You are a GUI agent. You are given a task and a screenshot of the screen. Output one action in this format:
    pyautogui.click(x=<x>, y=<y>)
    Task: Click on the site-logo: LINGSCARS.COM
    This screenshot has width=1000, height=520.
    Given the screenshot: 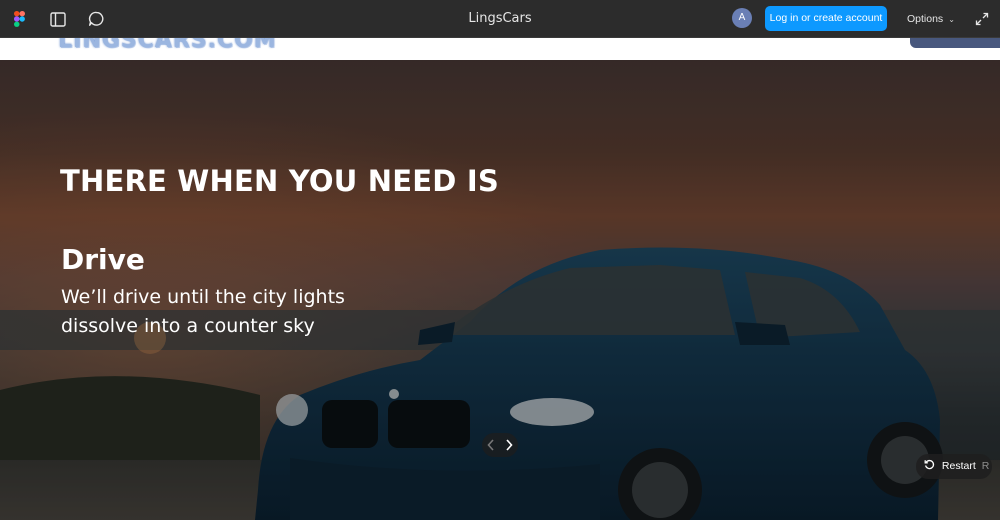 What is the action you would take?
    pyautogui.click(x=167, y=45)
    